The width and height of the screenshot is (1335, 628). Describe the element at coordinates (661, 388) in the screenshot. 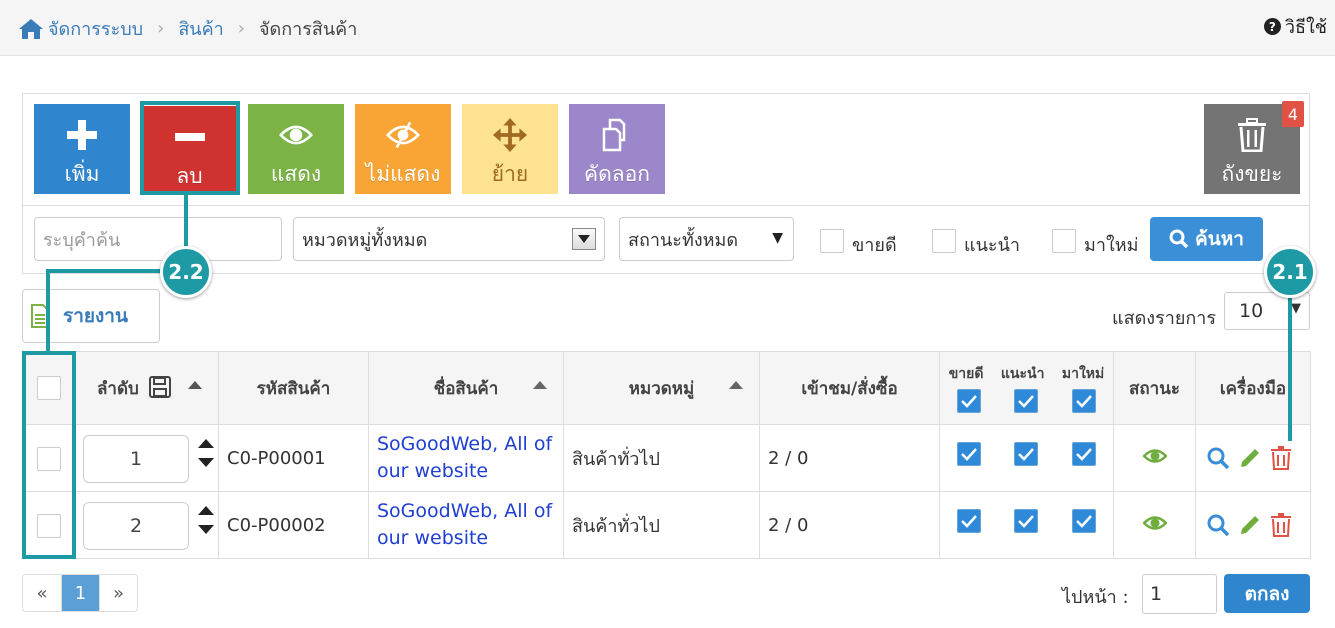

I see `category-header: หมวดหมู่` at that location.